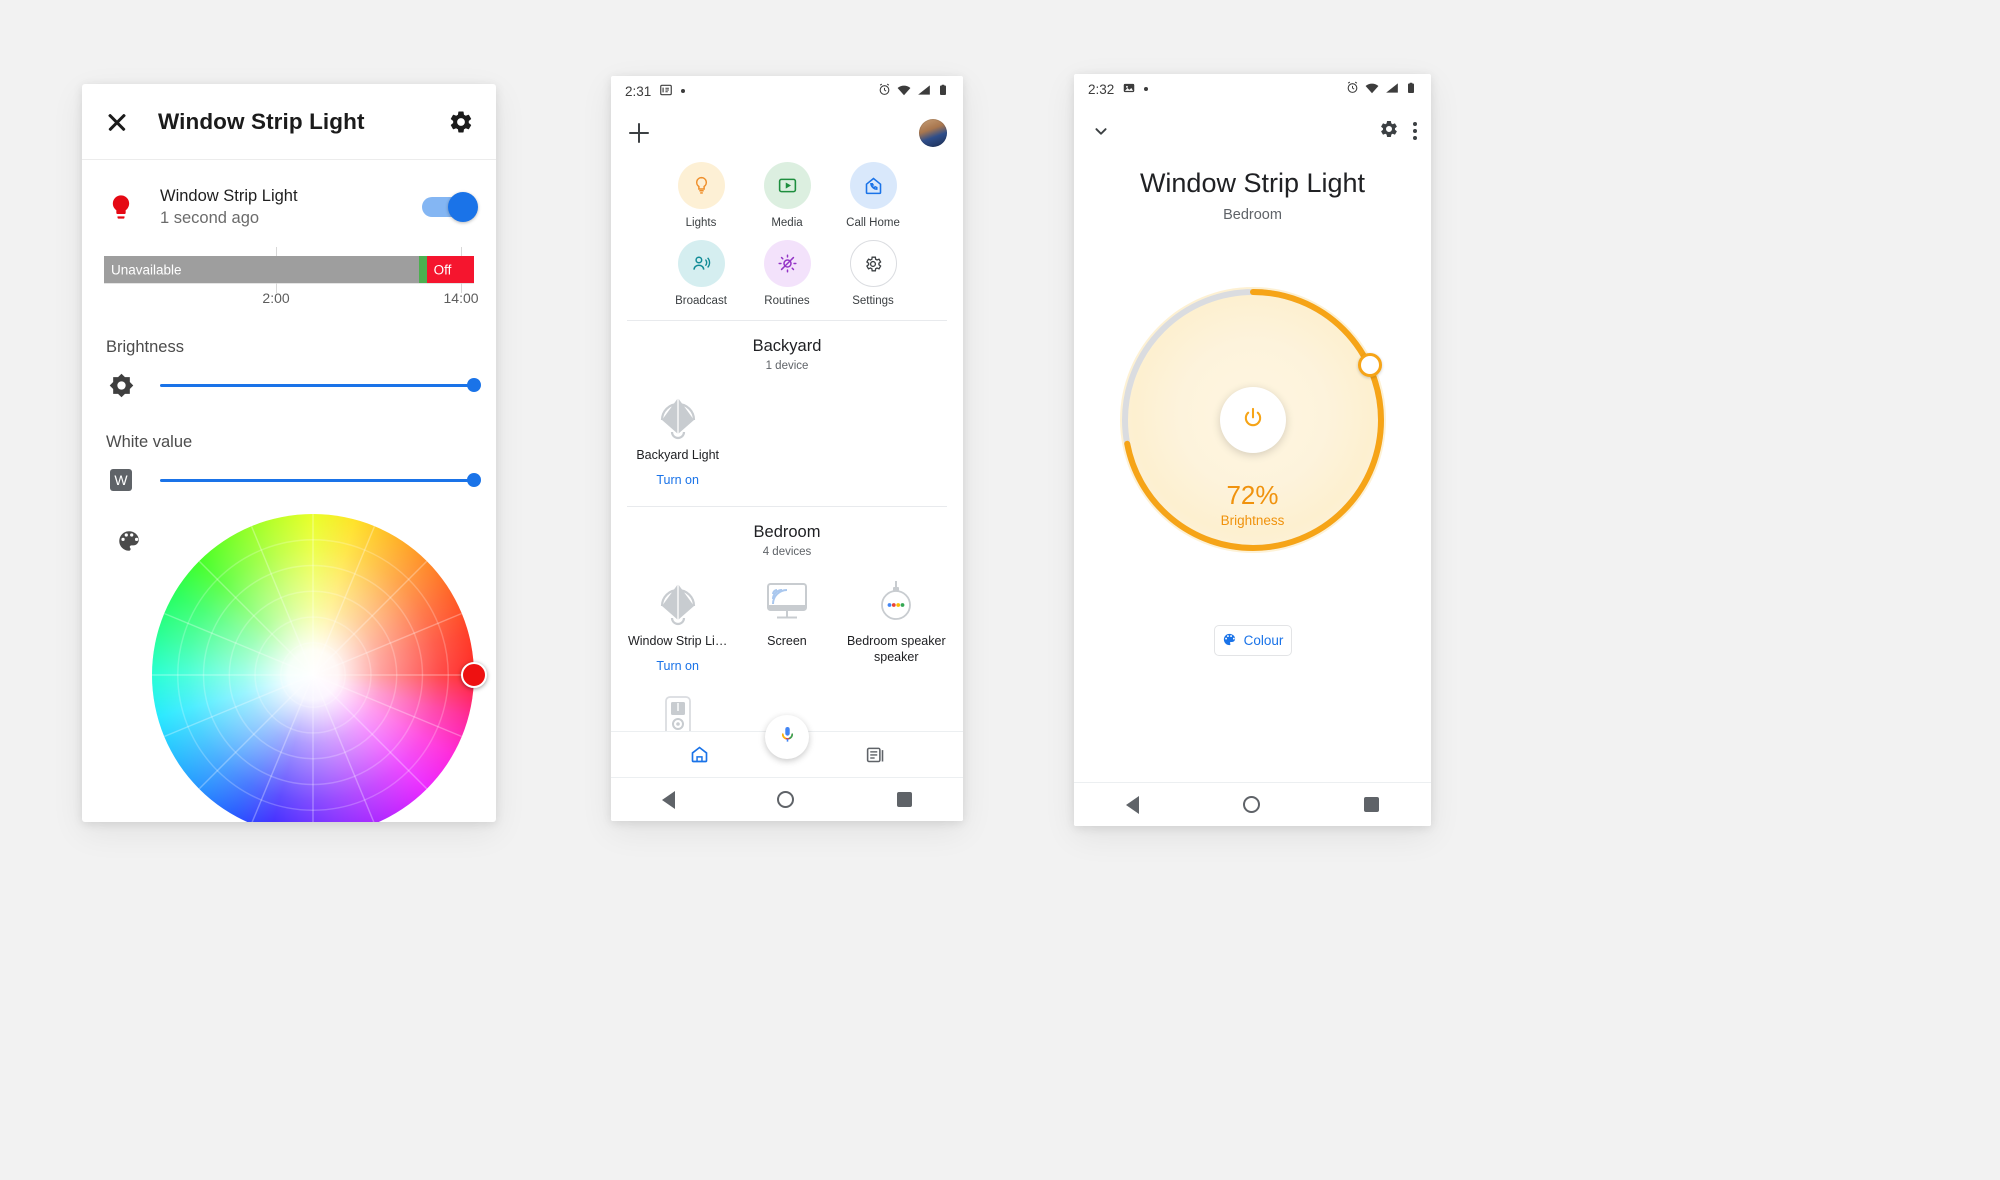 The width and height of the screenshot is (2000, 1180). Describe the element at coordinates (873, 185) in the screenshot. I see `call-home-icon` at that location.